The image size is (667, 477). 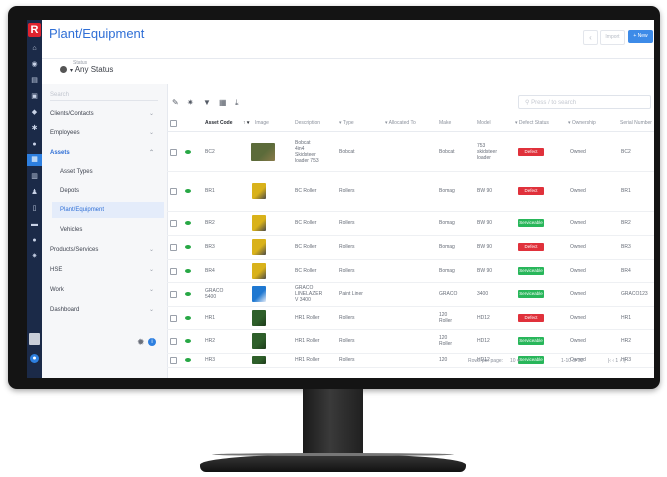 What do you see at coordinates (219, 123) in the screenshot?
I see `column-header: Asset Code` at bounding box center [219, 123].